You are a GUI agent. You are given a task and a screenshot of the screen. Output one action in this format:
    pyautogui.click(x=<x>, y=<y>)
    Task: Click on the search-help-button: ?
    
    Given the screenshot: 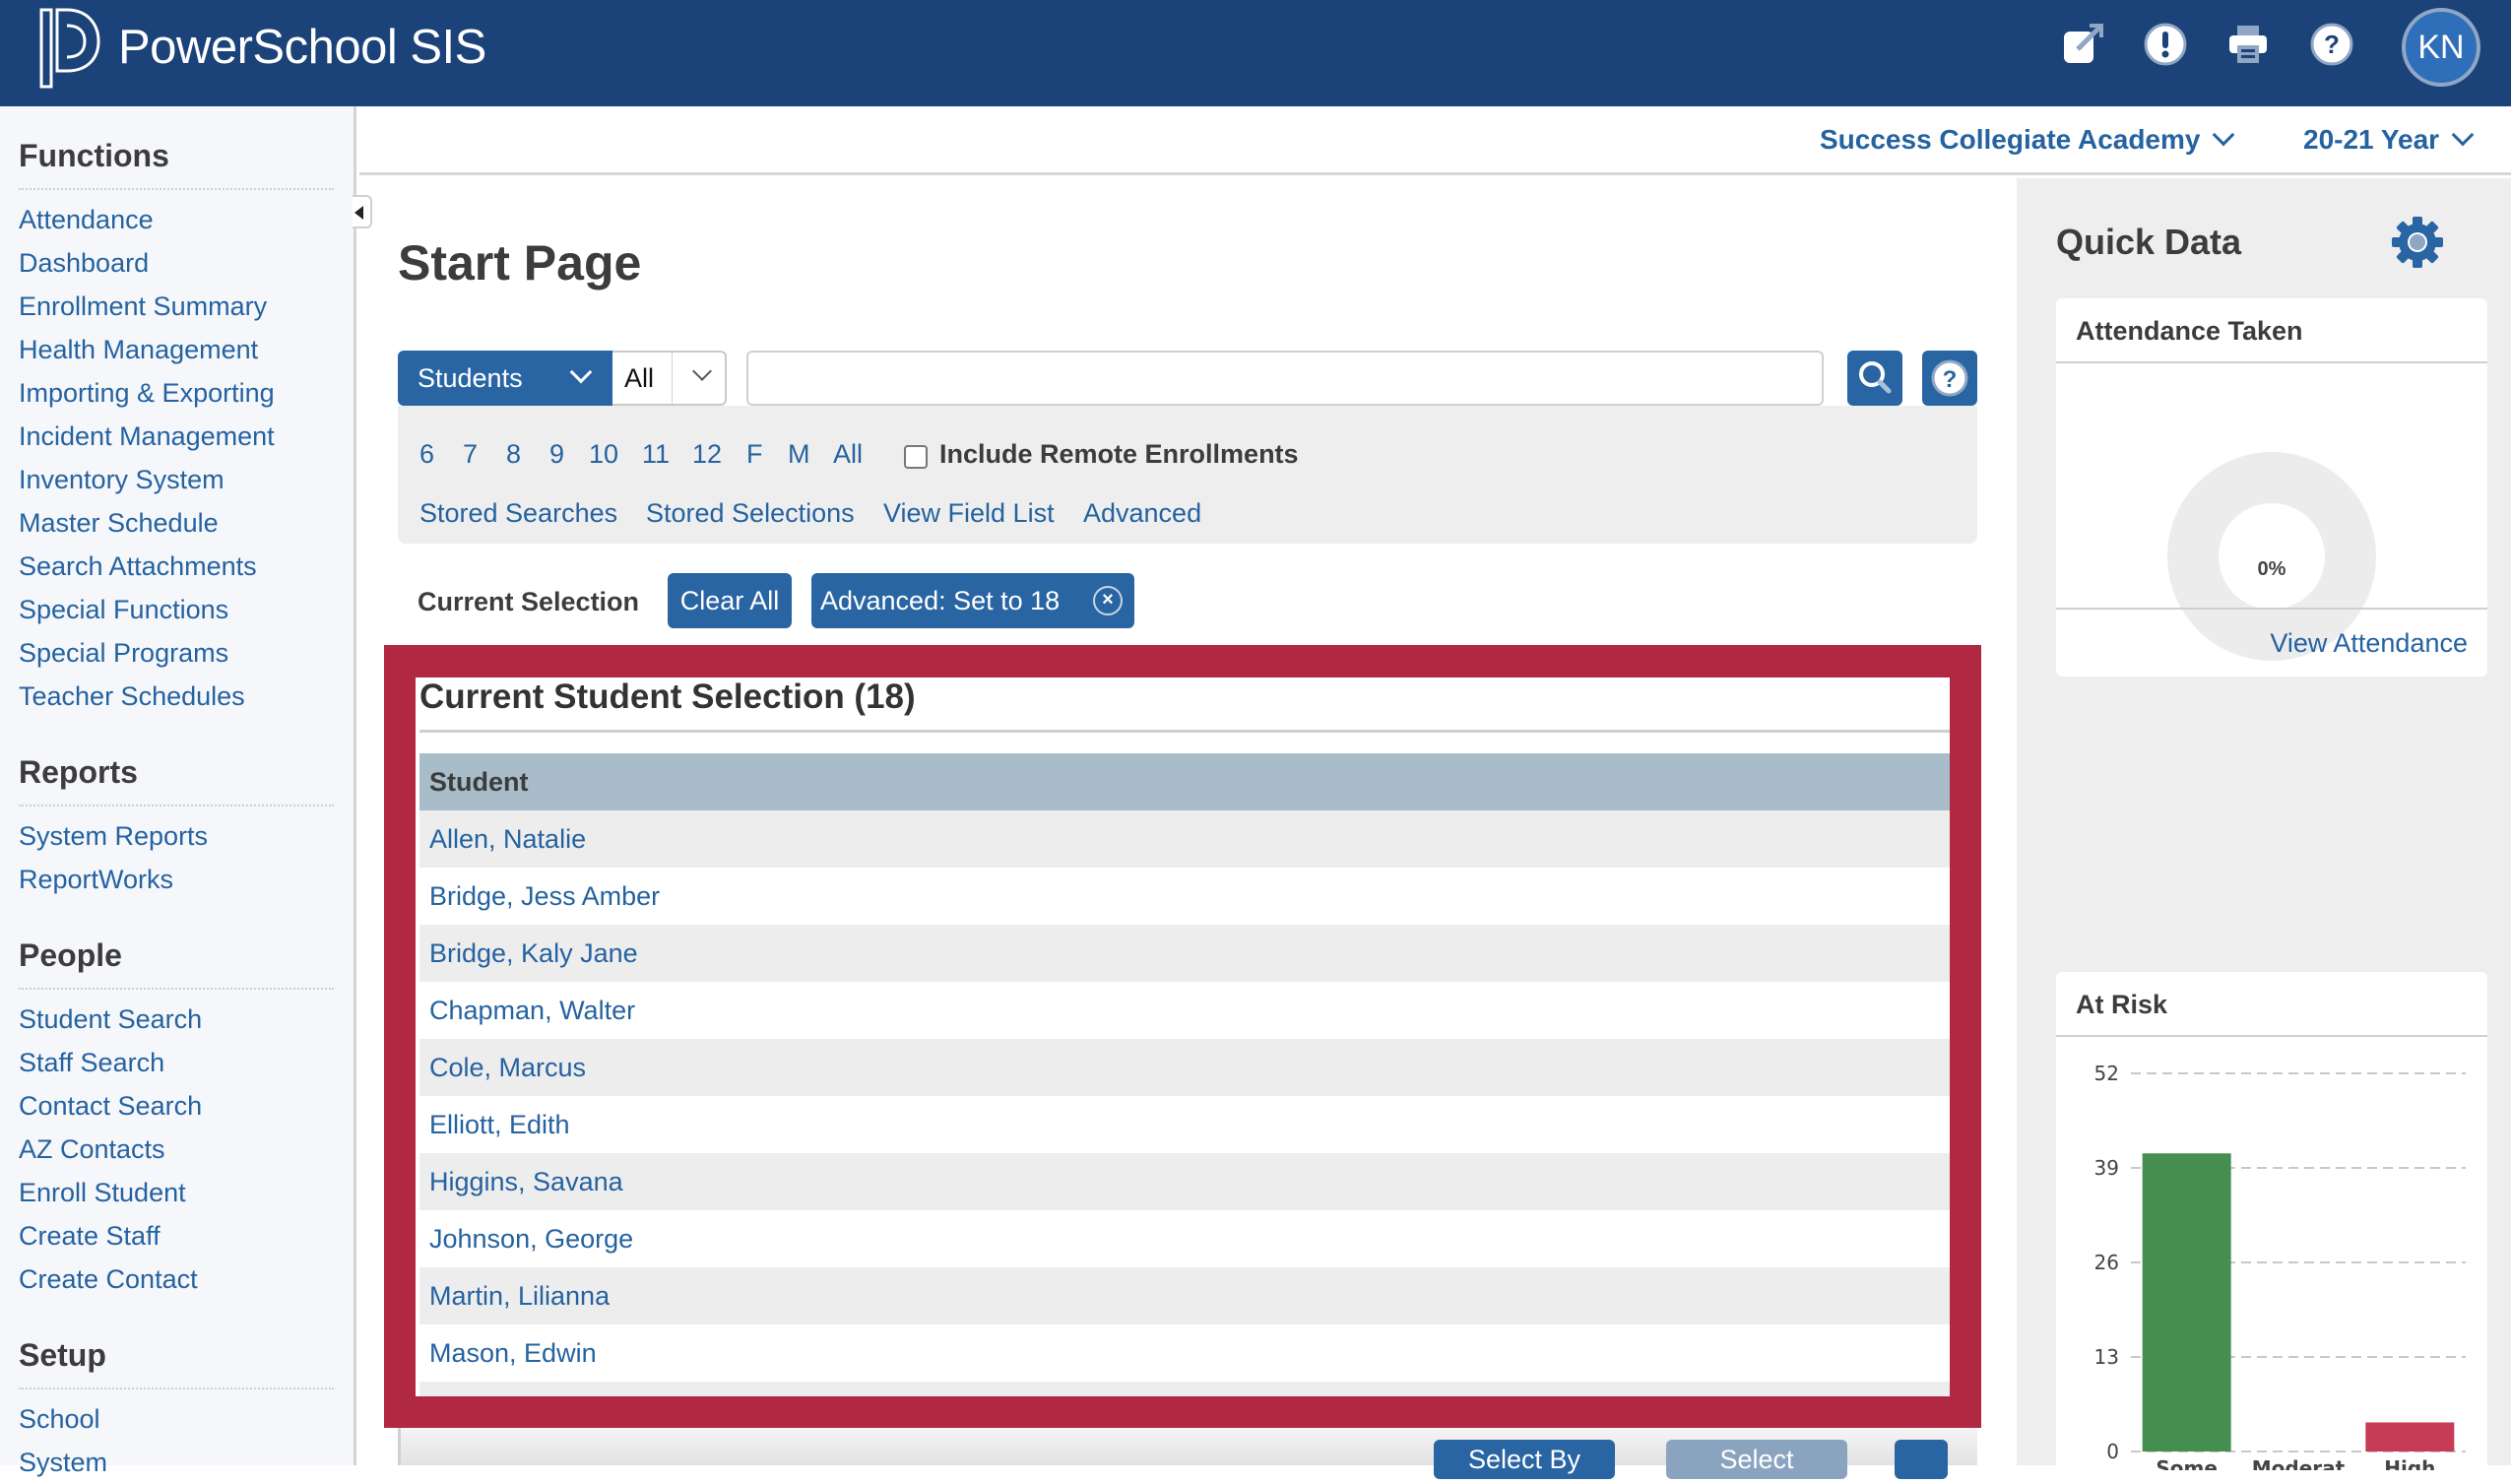 What is the action you would take?
    pyautogui.click(x=1949, y=378)
    